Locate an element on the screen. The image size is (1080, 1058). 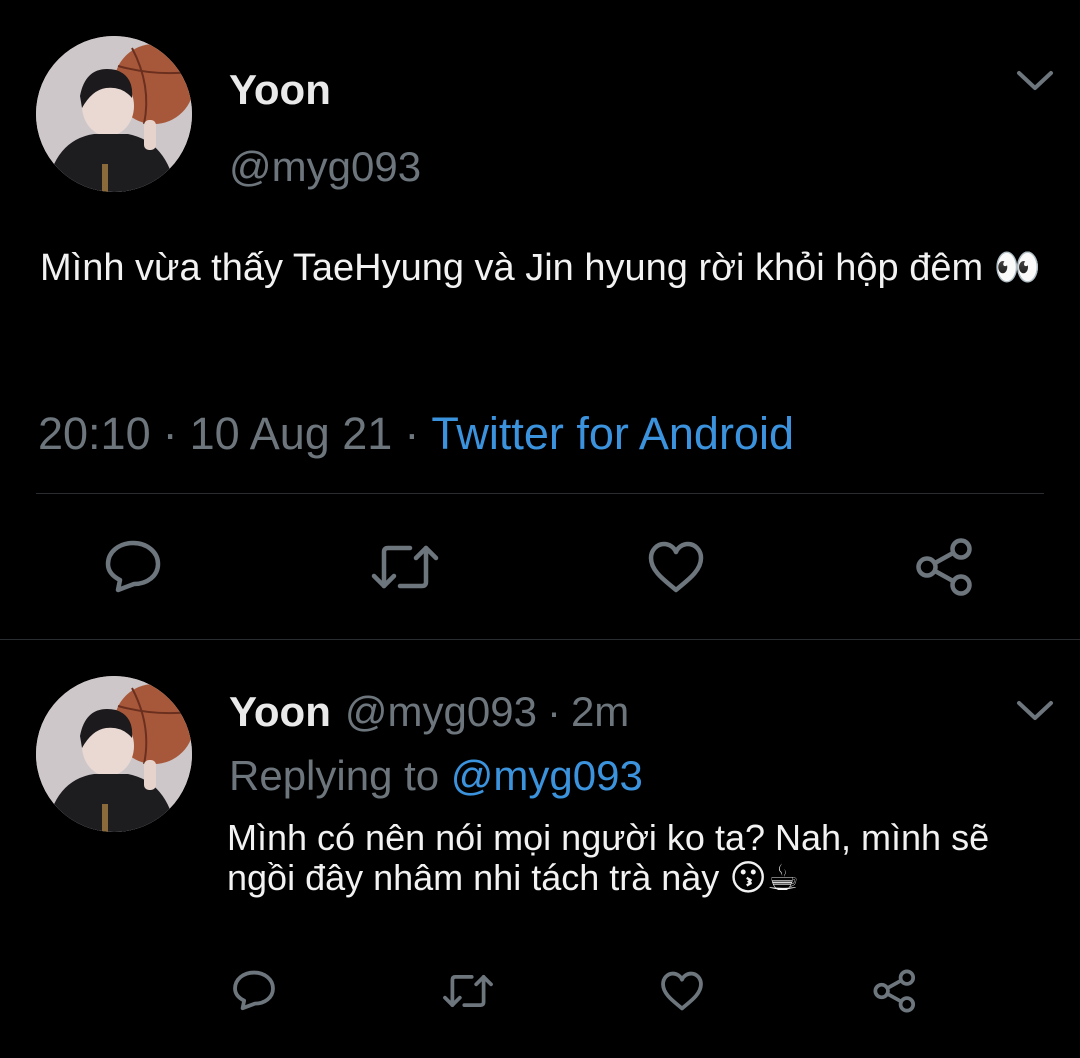
reply-header: Yoon @myg093 · 2m is located at coordinates (429, 712).